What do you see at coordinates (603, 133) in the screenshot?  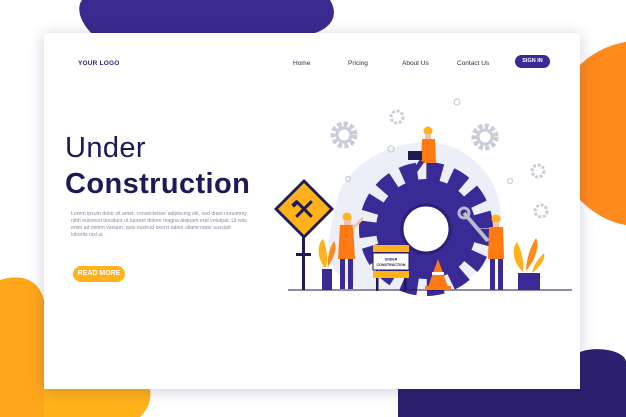 I see `orange-blob-right` at bounding box center [603, 133].